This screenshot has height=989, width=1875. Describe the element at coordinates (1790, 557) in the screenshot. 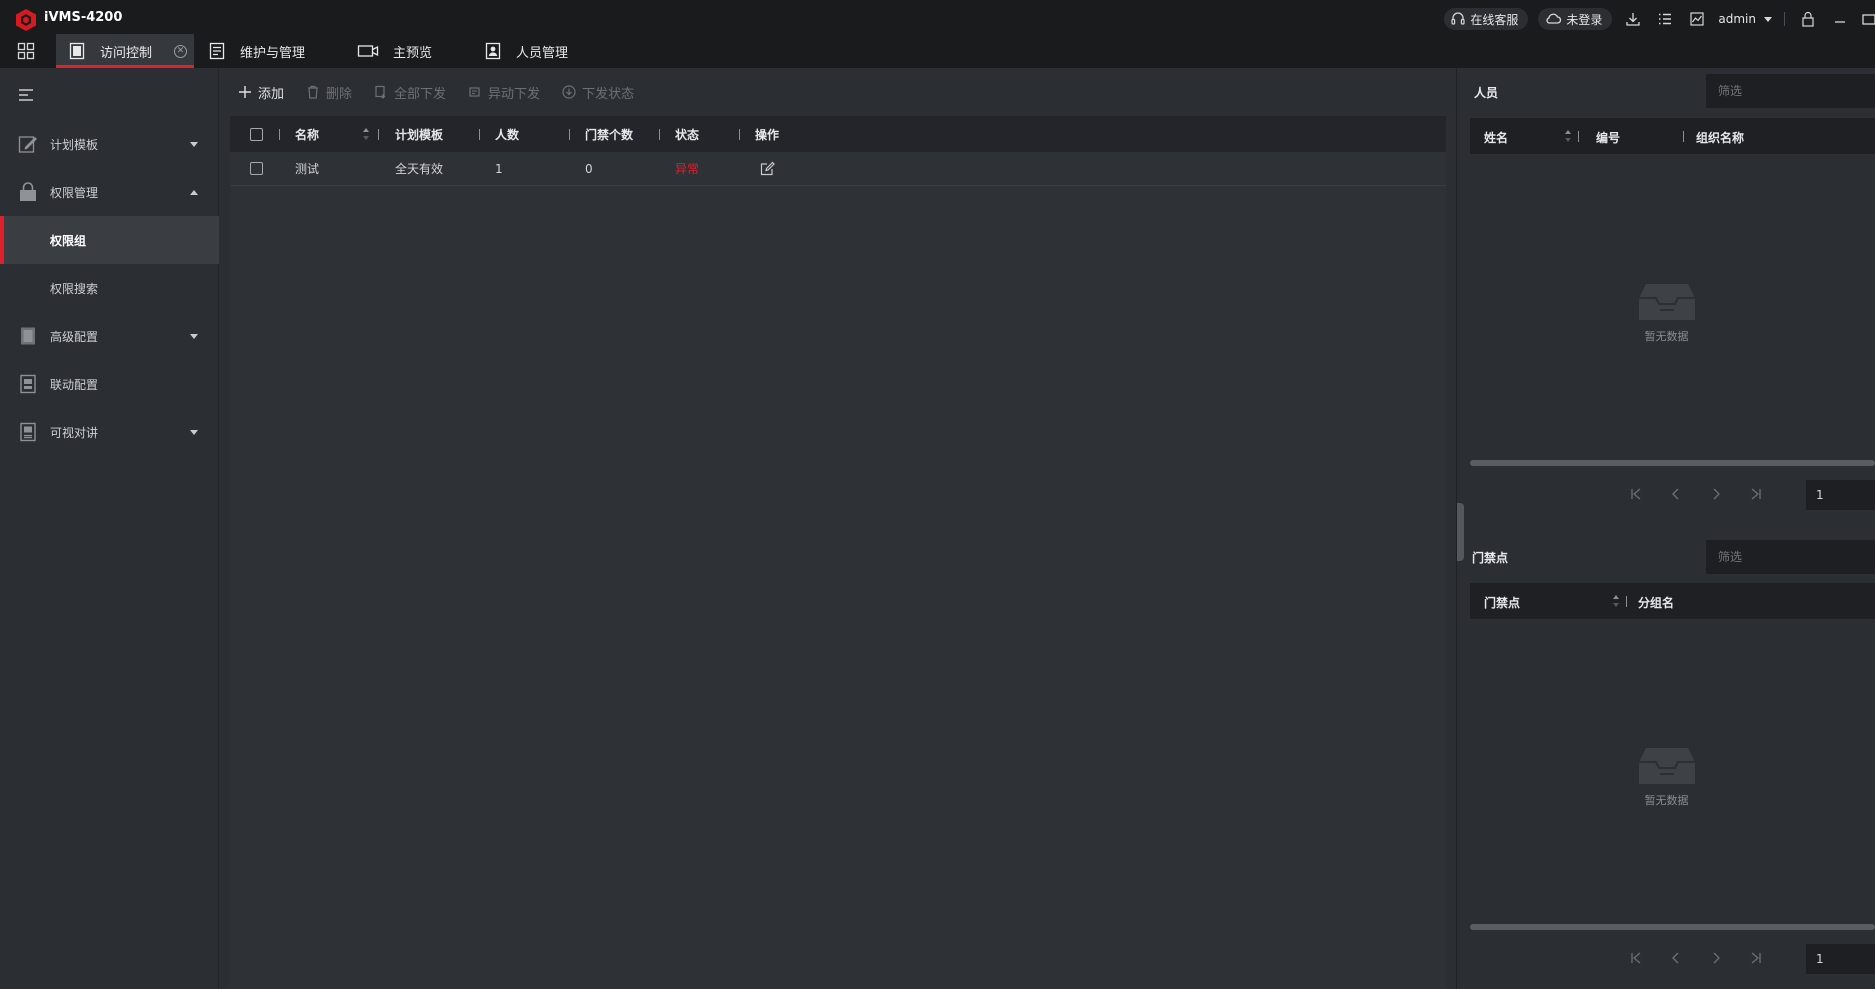

I see `doors-filter-input` at that location.